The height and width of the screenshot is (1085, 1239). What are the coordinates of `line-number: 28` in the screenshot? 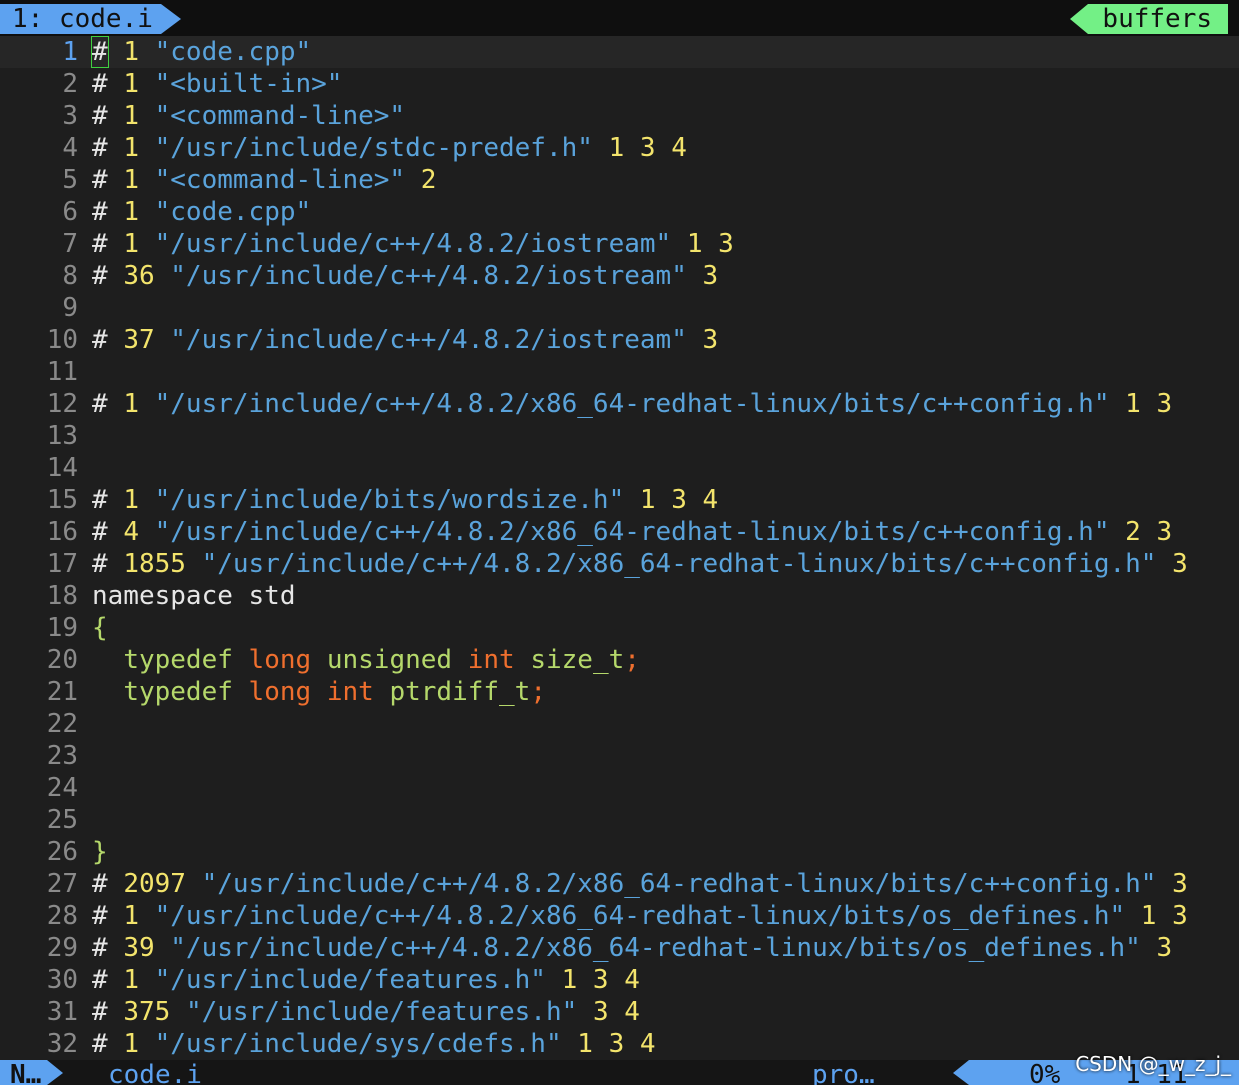 It's located at (62, 916).